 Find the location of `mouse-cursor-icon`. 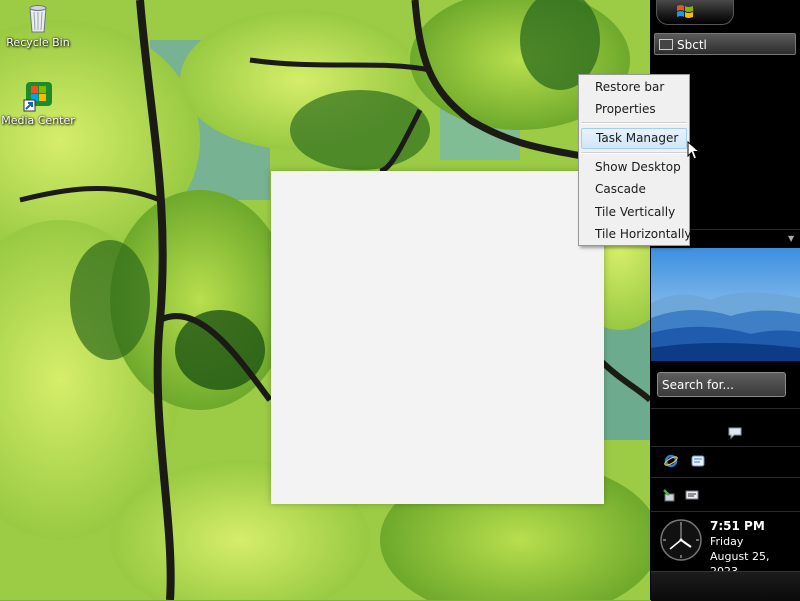

mouse-cursor-icon is located at coordinates (694, 150).